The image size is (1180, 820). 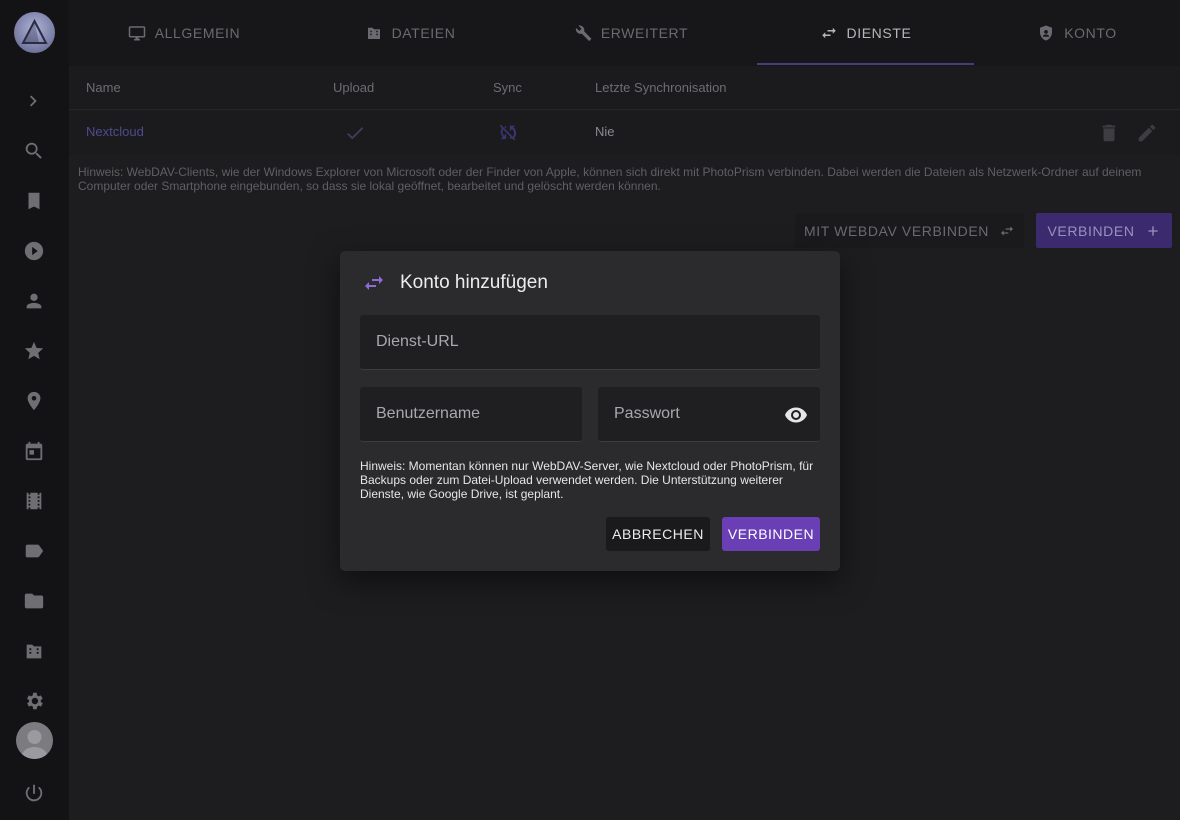 I want to click on last-sync-value: Nie, so click(x=605, y=131).